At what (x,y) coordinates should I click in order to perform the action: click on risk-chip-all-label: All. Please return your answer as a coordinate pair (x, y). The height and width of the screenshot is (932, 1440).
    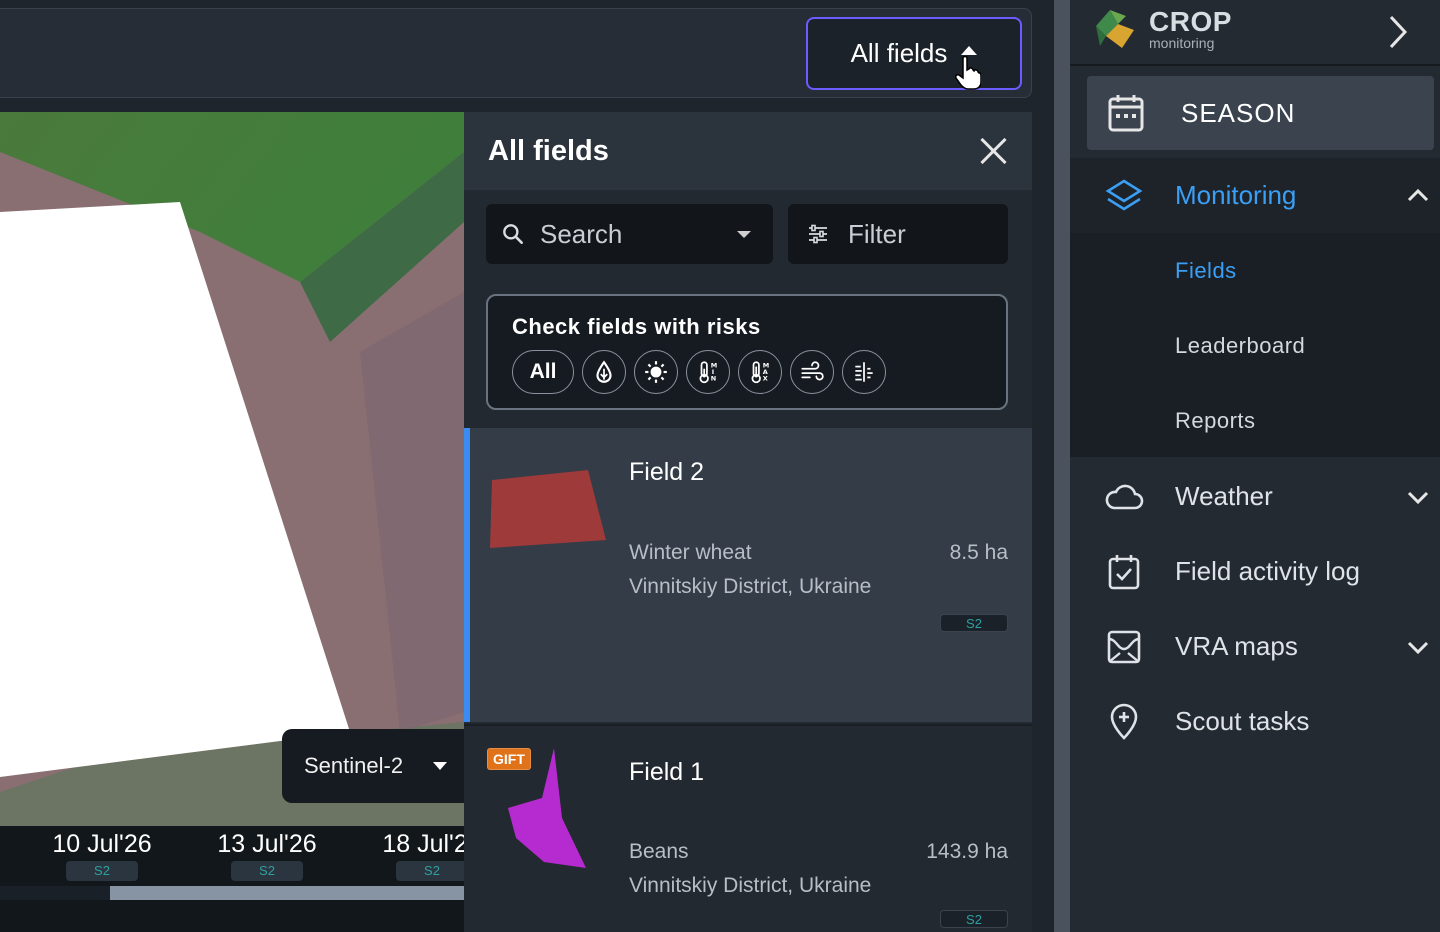
    Looking at the image, I should click on (543, 371).